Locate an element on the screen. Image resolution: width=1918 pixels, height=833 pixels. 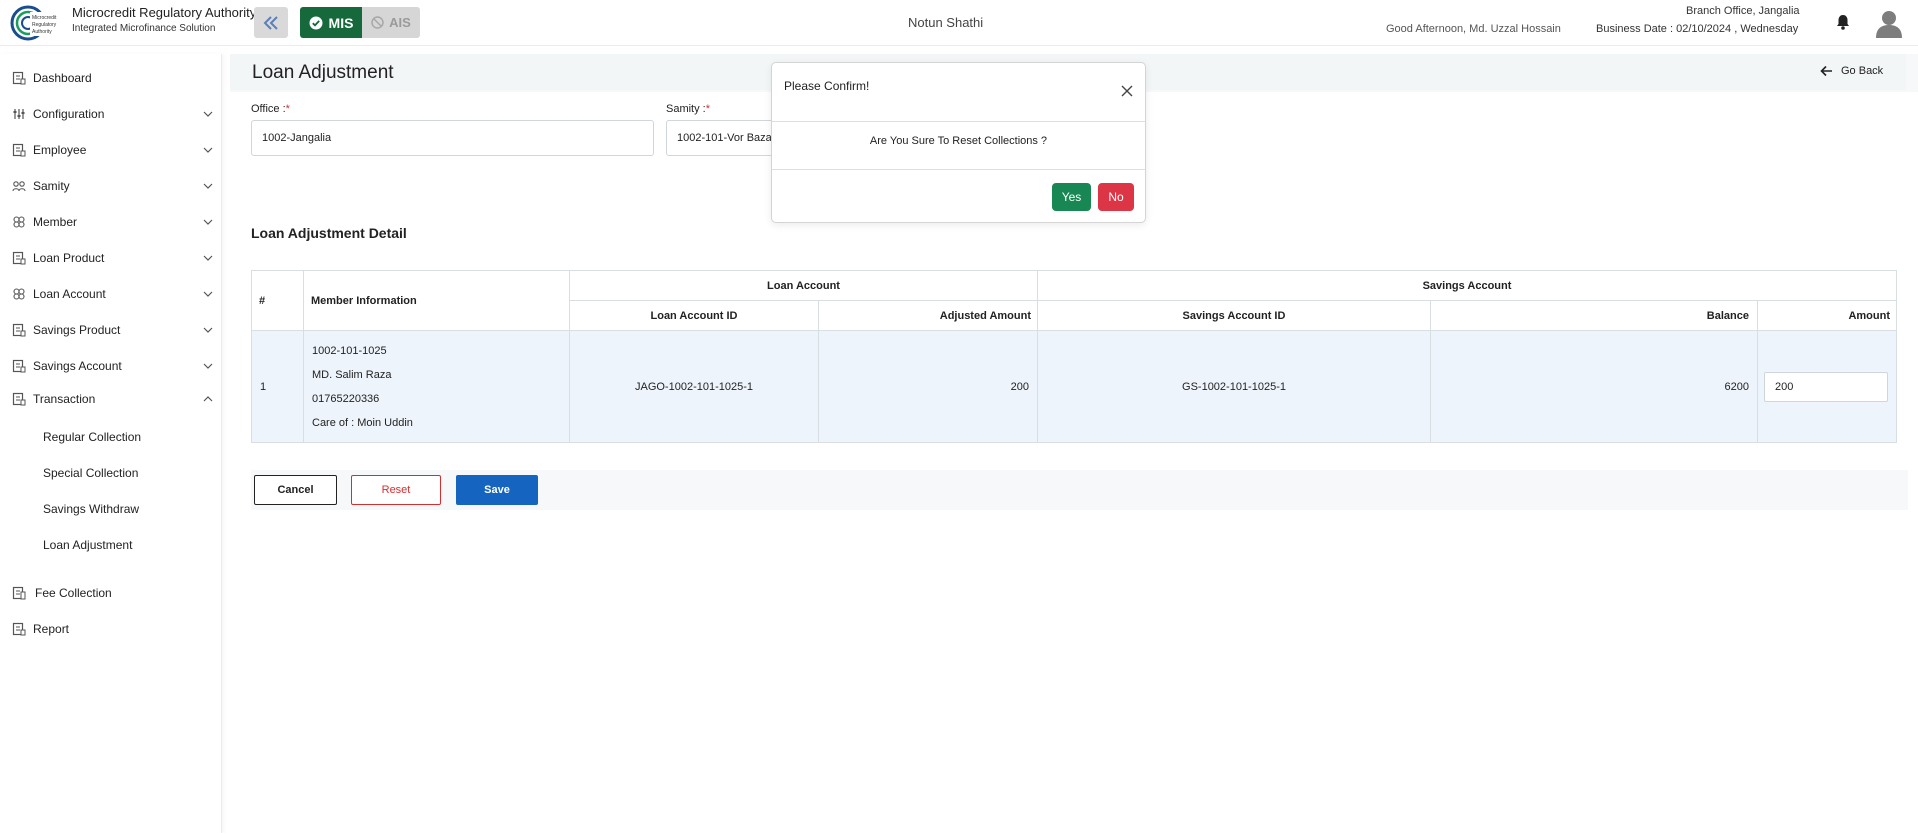
cell-amount: 200 is located at coordinates (1827, 386).